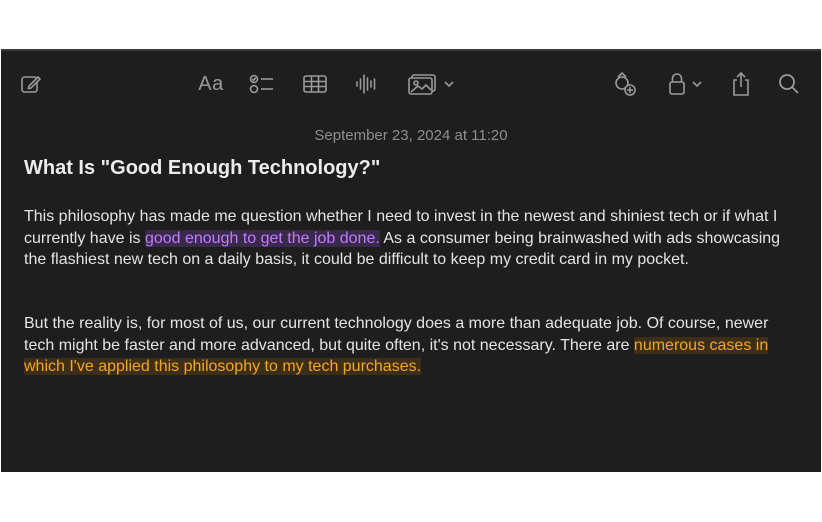 This screenshot has height=522, width=822. What do you see at coordinates (31, 84) in the screenshot?
I see `compose-icon` at bounding box center [31, 84].